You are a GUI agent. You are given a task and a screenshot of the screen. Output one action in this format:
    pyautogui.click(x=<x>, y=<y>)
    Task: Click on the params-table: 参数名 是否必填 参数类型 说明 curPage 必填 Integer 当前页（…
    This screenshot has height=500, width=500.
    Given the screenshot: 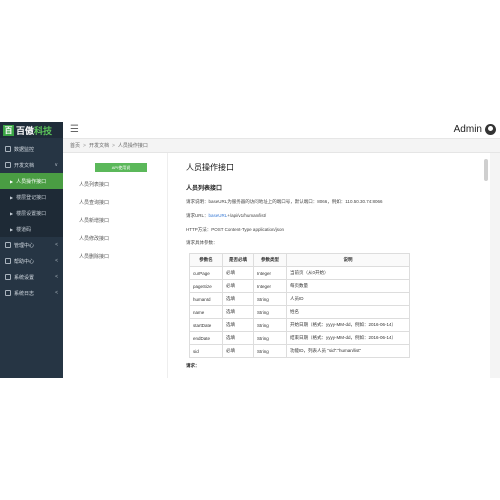 What is the action you would take?
    pyautogui.click(x=299, y=305)
    